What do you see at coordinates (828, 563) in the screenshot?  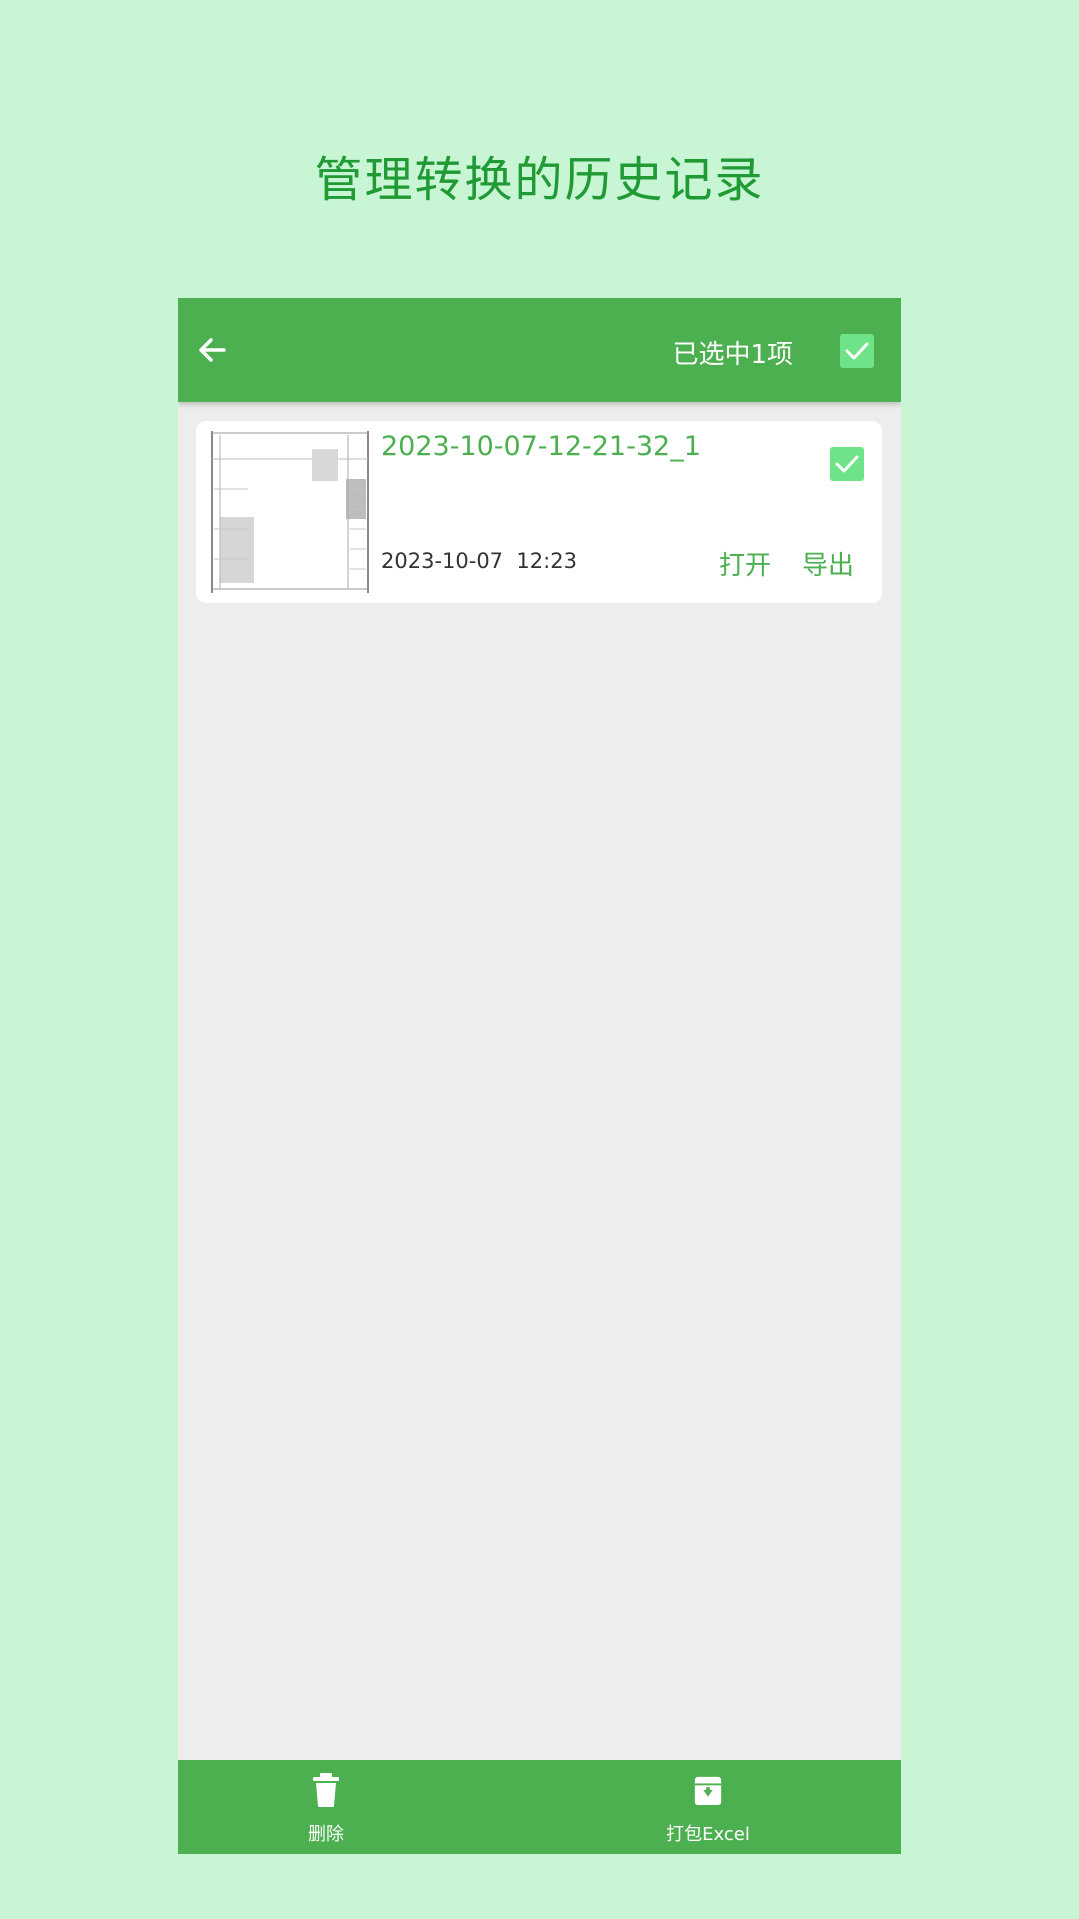 I see `export-button: 导出` at bounding box center [828, 563].